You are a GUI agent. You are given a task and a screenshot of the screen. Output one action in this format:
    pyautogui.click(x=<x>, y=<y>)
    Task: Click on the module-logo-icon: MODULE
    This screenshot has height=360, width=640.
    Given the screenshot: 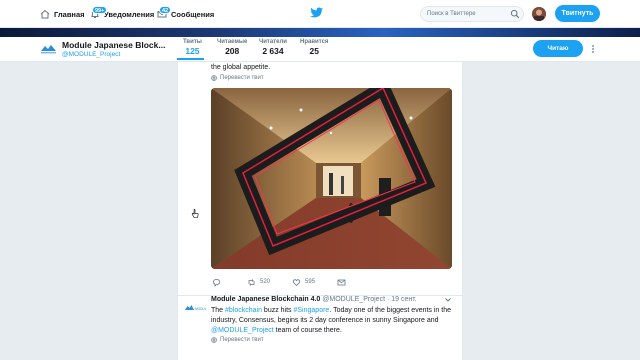 What is the action you would take?
    pyautogui.click(x=195, y=308)
    